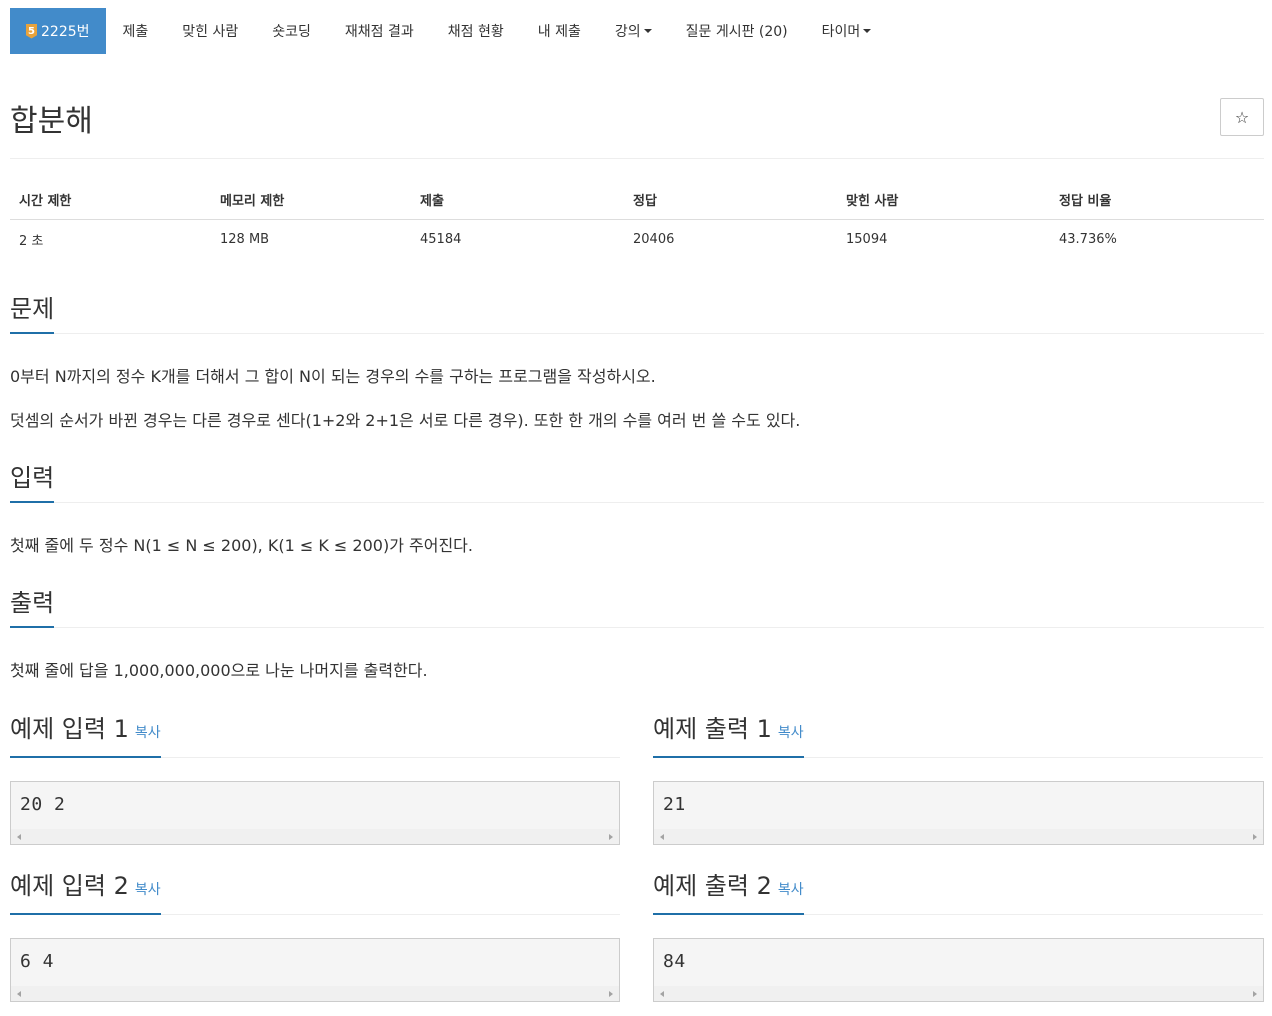 The height and width of the screenshot is (1016, 1272). I want to click on input-section-header: 입력, so click(637, 483).